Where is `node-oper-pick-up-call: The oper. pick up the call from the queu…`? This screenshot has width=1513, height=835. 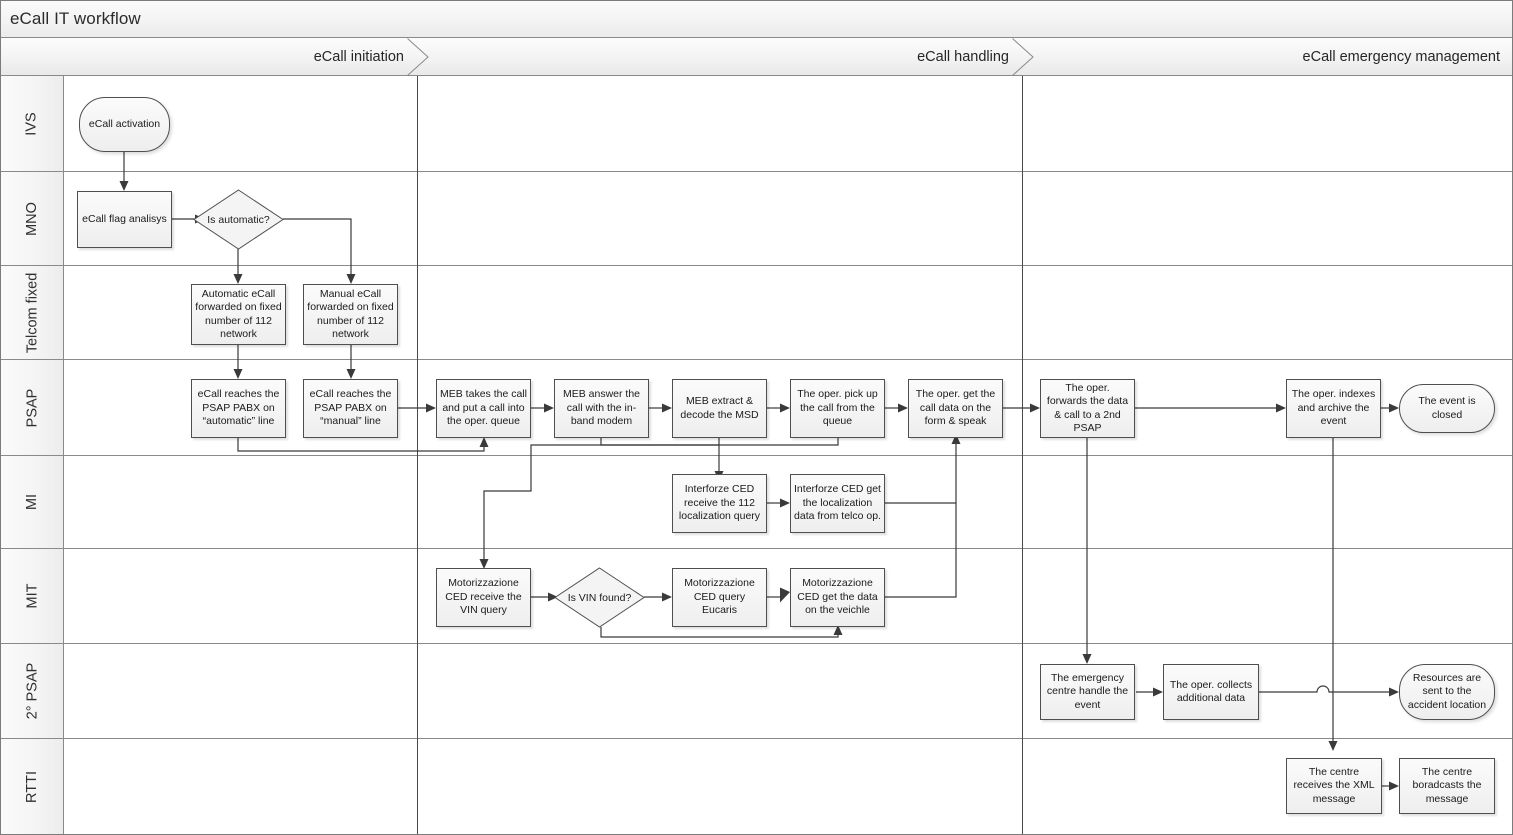
node-oper-pick-up-call: The oper. pick up the call from the queu… is located at coordinates (837, 408).